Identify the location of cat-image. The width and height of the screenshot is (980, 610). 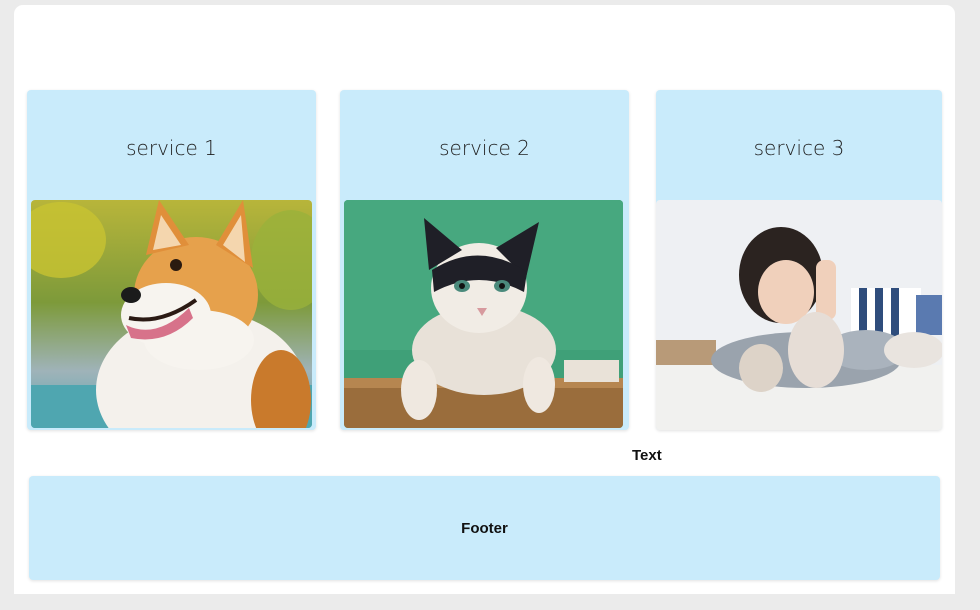
(483, 314).